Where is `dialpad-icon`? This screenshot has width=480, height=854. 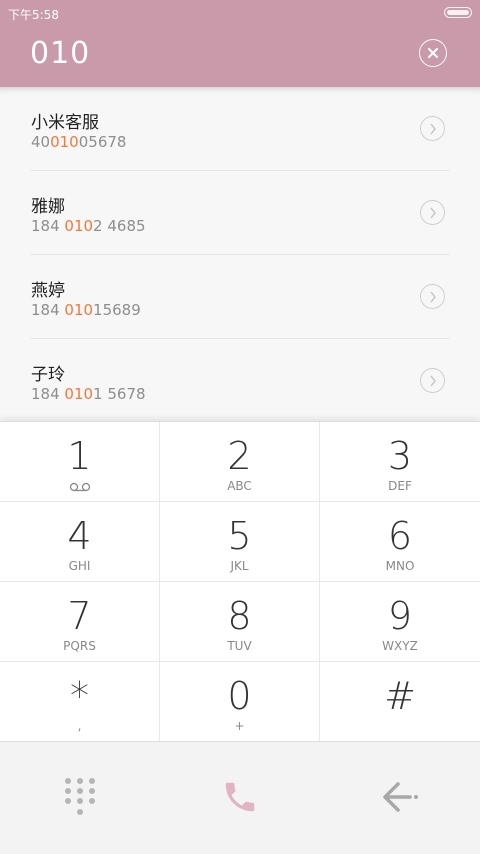
dialpad-icon is located at coordinates (80, 796).